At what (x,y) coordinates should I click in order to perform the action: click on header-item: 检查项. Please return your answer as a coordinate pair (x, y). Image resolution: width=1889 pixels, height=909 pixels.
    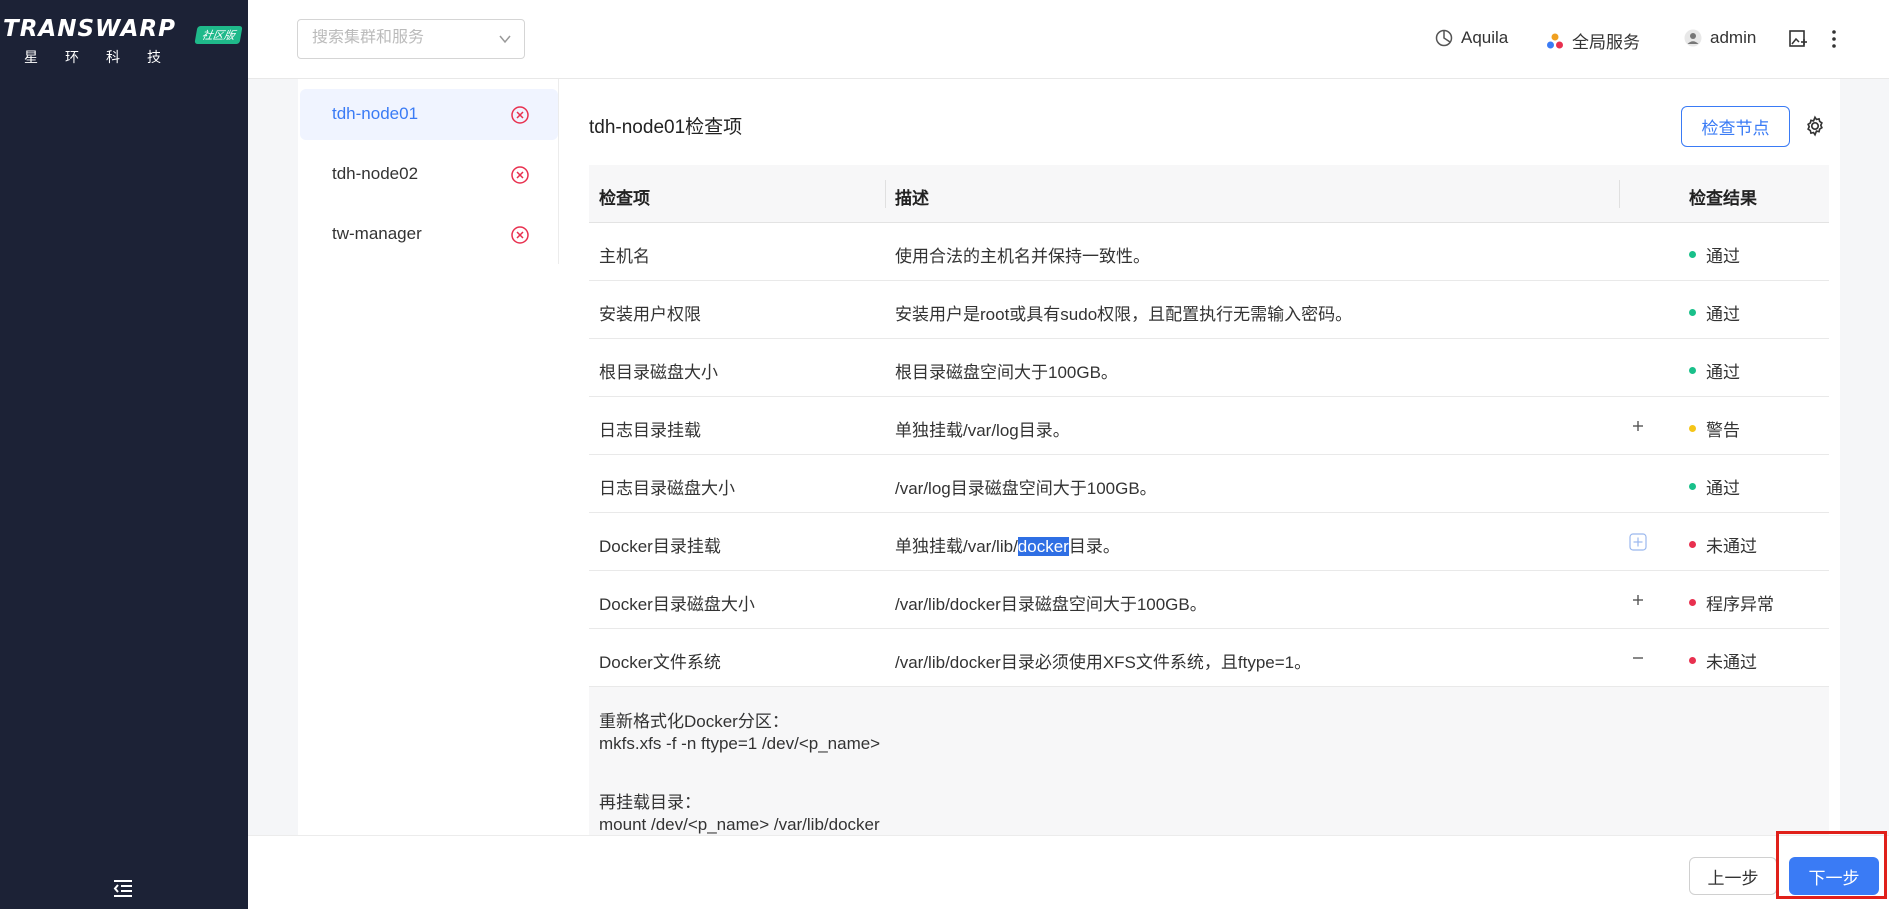
    Looking at the image, I should click on (624, 198).